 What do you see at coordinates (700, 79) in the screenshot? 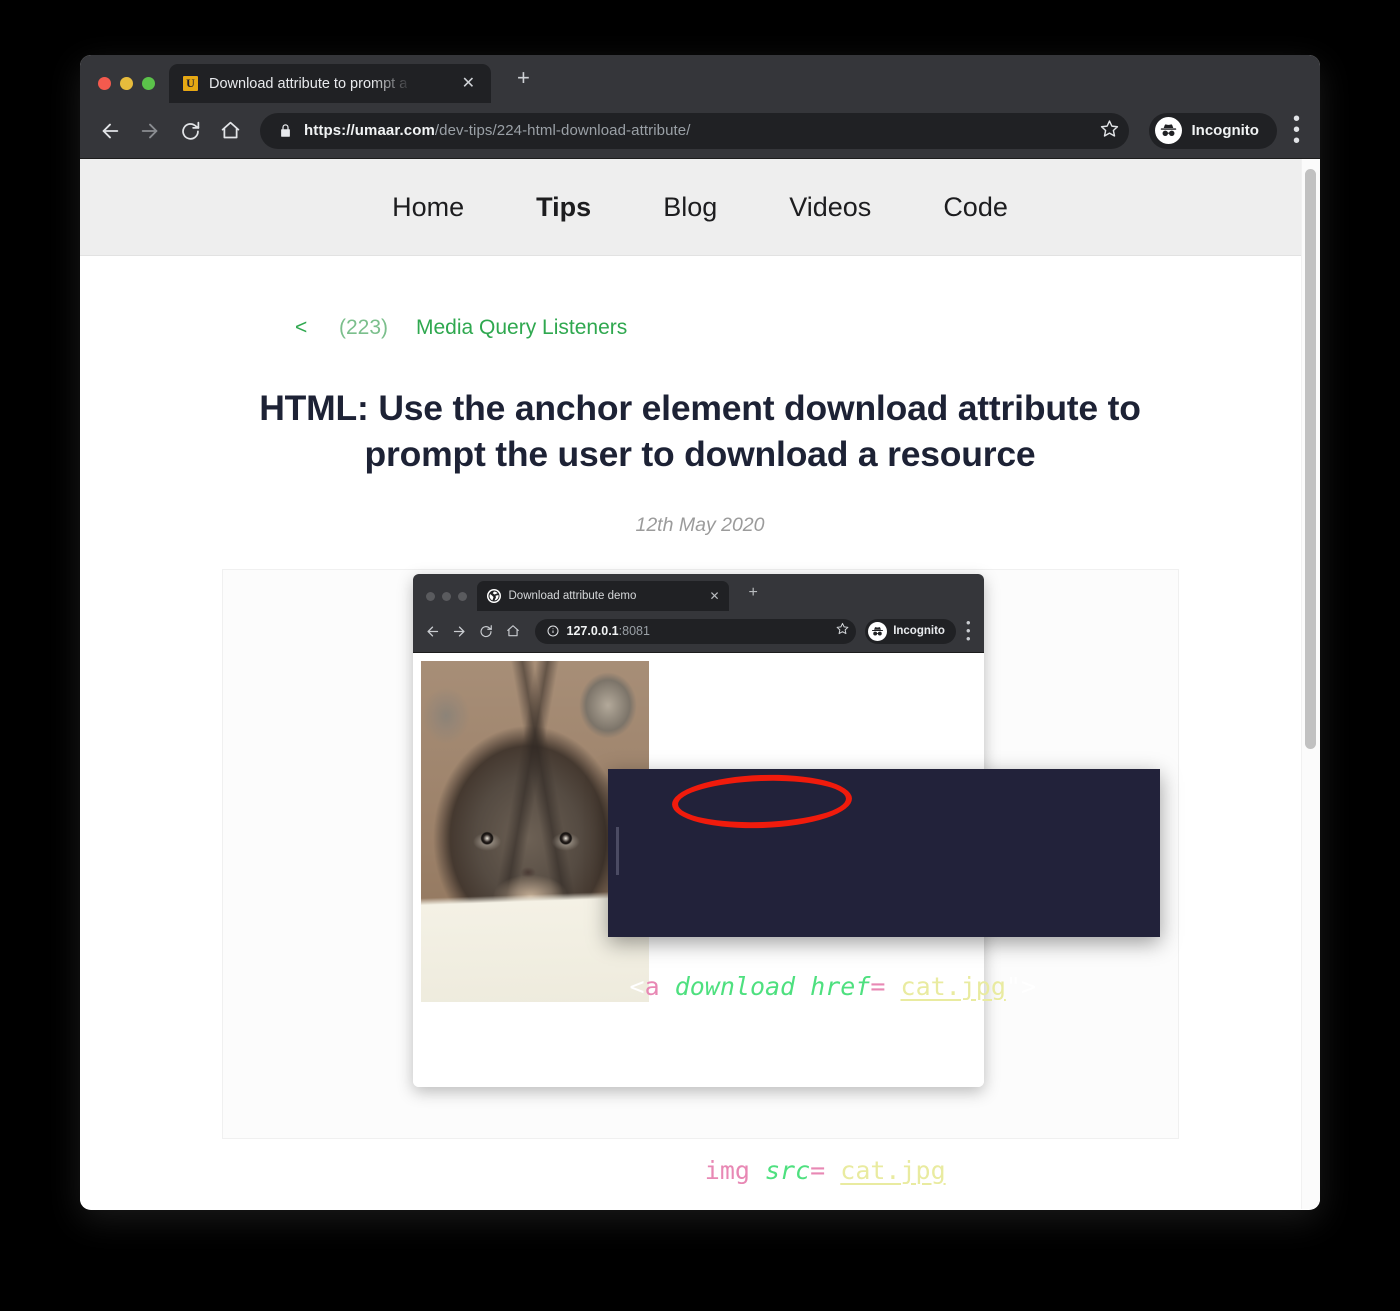
I see `tab-strip: U Download attribute to prompt a ✕ +` at bounding box center [700, 79].